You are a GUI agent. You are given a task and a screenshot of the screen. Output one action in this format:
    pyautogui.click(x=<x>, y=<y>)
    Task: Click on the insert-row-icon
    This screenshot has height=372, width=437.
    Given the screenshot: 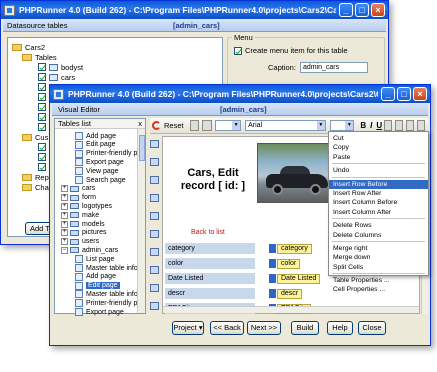 What is the action you would take?
    pyautogui.click(x=154, y=162)
    